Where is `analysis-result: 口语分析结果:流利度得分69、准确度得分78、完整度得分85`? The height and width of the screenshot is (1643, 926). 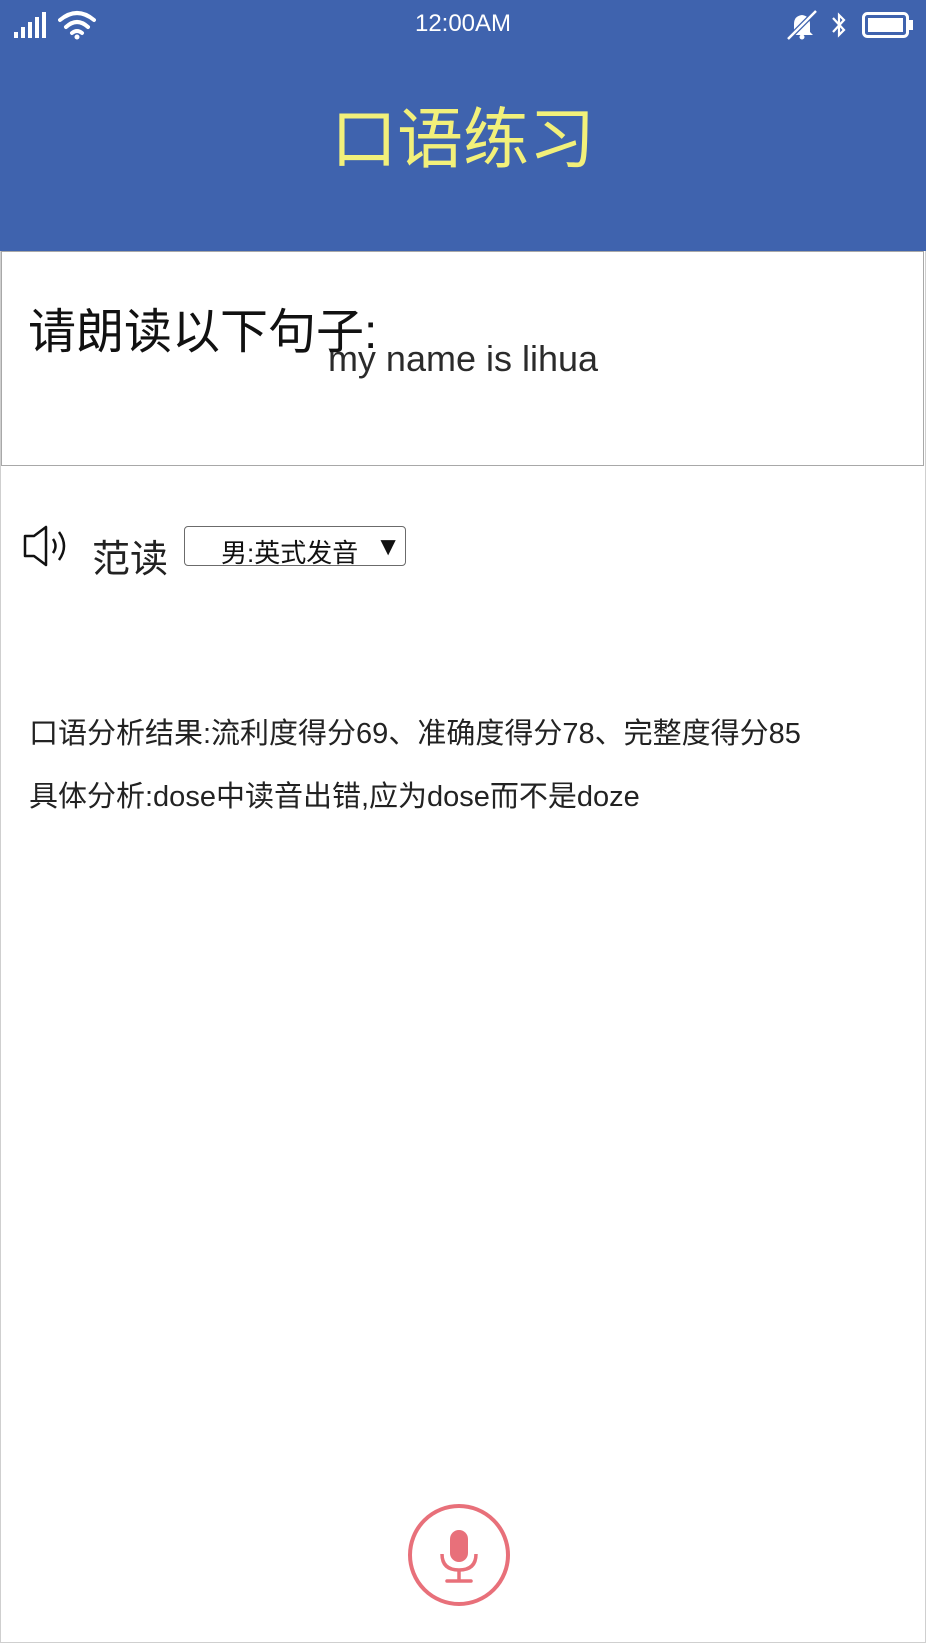 analysis-result: 口语分析结果:流利度得分69、准确度得分78、完整度得分85 is located at coordinates (415, 734).